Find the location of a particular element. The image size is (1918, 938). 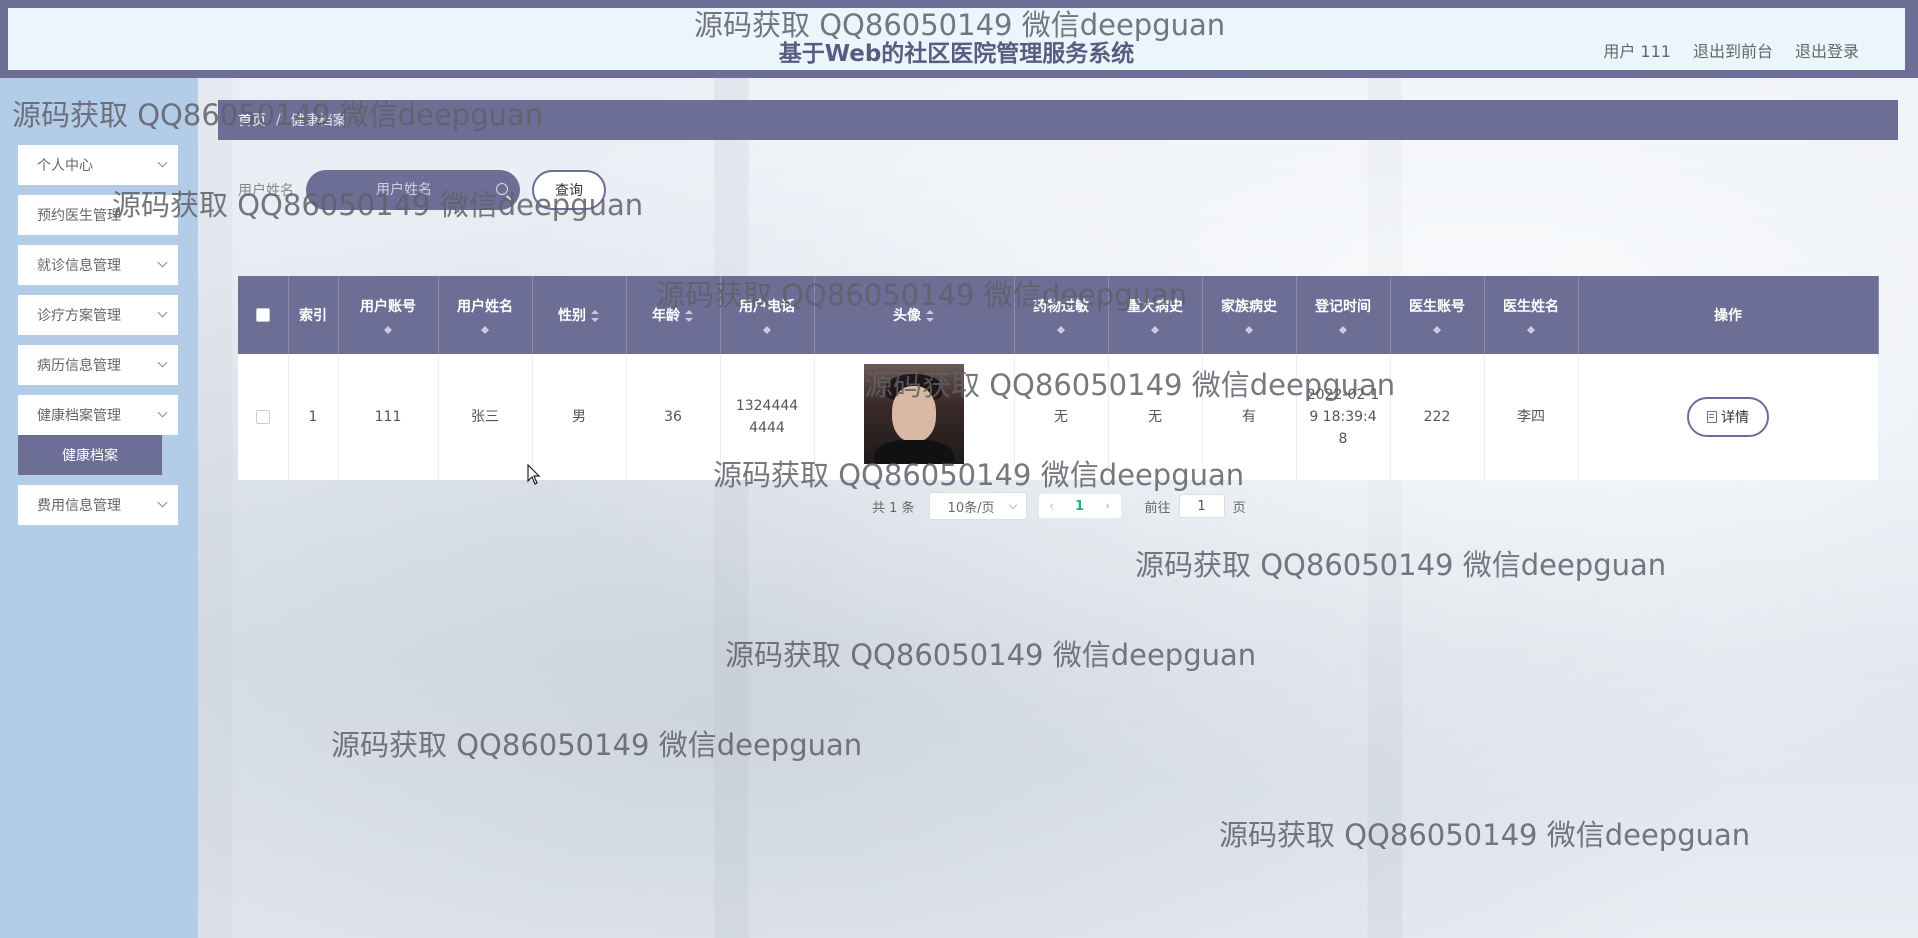

logout-link: 退出登录 is located at coordinates (1827, 50).